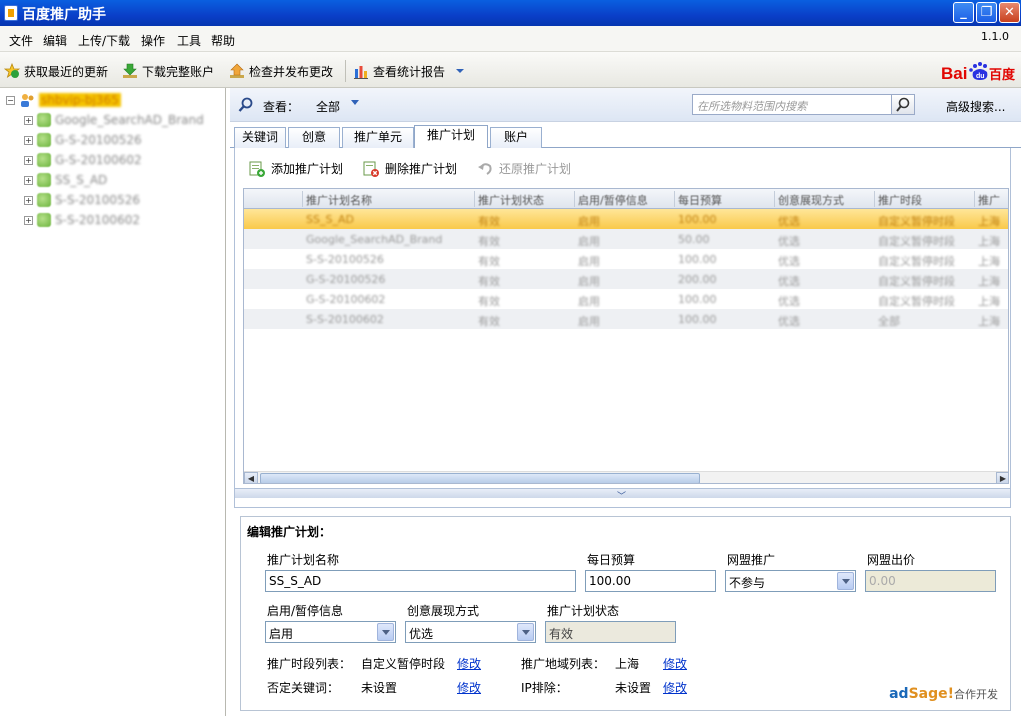 Image resolution: width=1021 pixels, height=716 pixels. What do you see at coordinates (469, 687) in the screenshot?
I see `modify-negative-keywords-link: 修改` at bounding box center [469, 687].